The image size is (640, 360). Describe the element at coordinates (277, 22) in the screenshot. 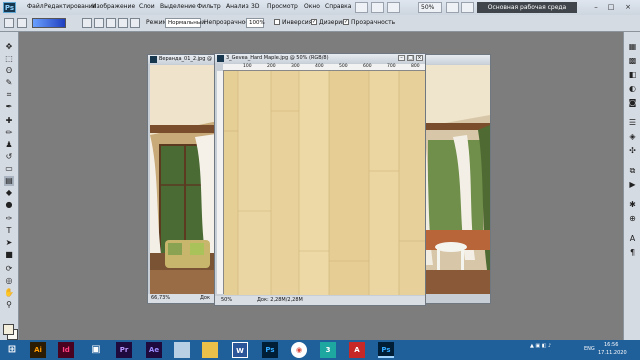

I see `inverse-checkbox` at that location.